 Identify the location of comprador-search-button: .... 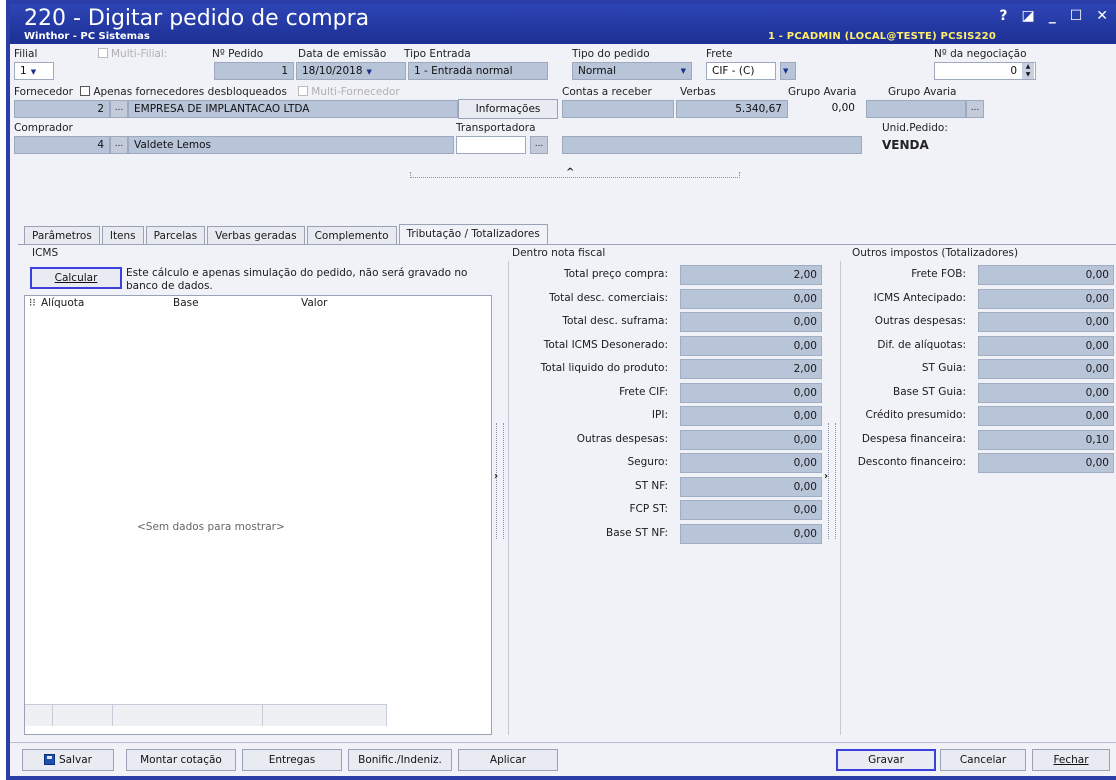
(119, 145).